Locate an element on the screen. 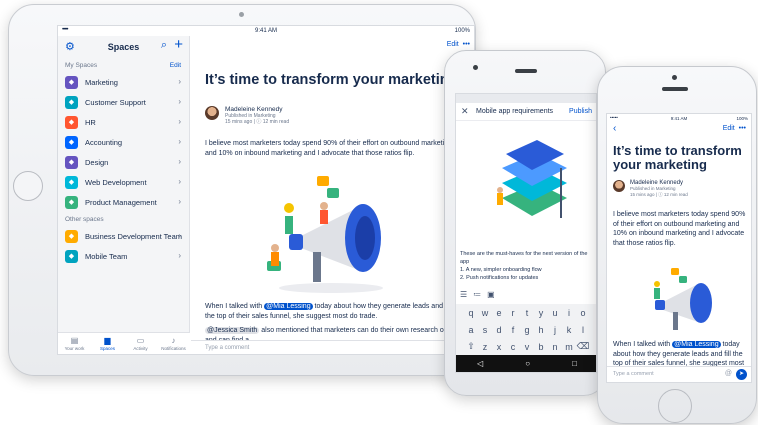  mention-chip: @Jessica Smith is located at coordinates (232, 330).